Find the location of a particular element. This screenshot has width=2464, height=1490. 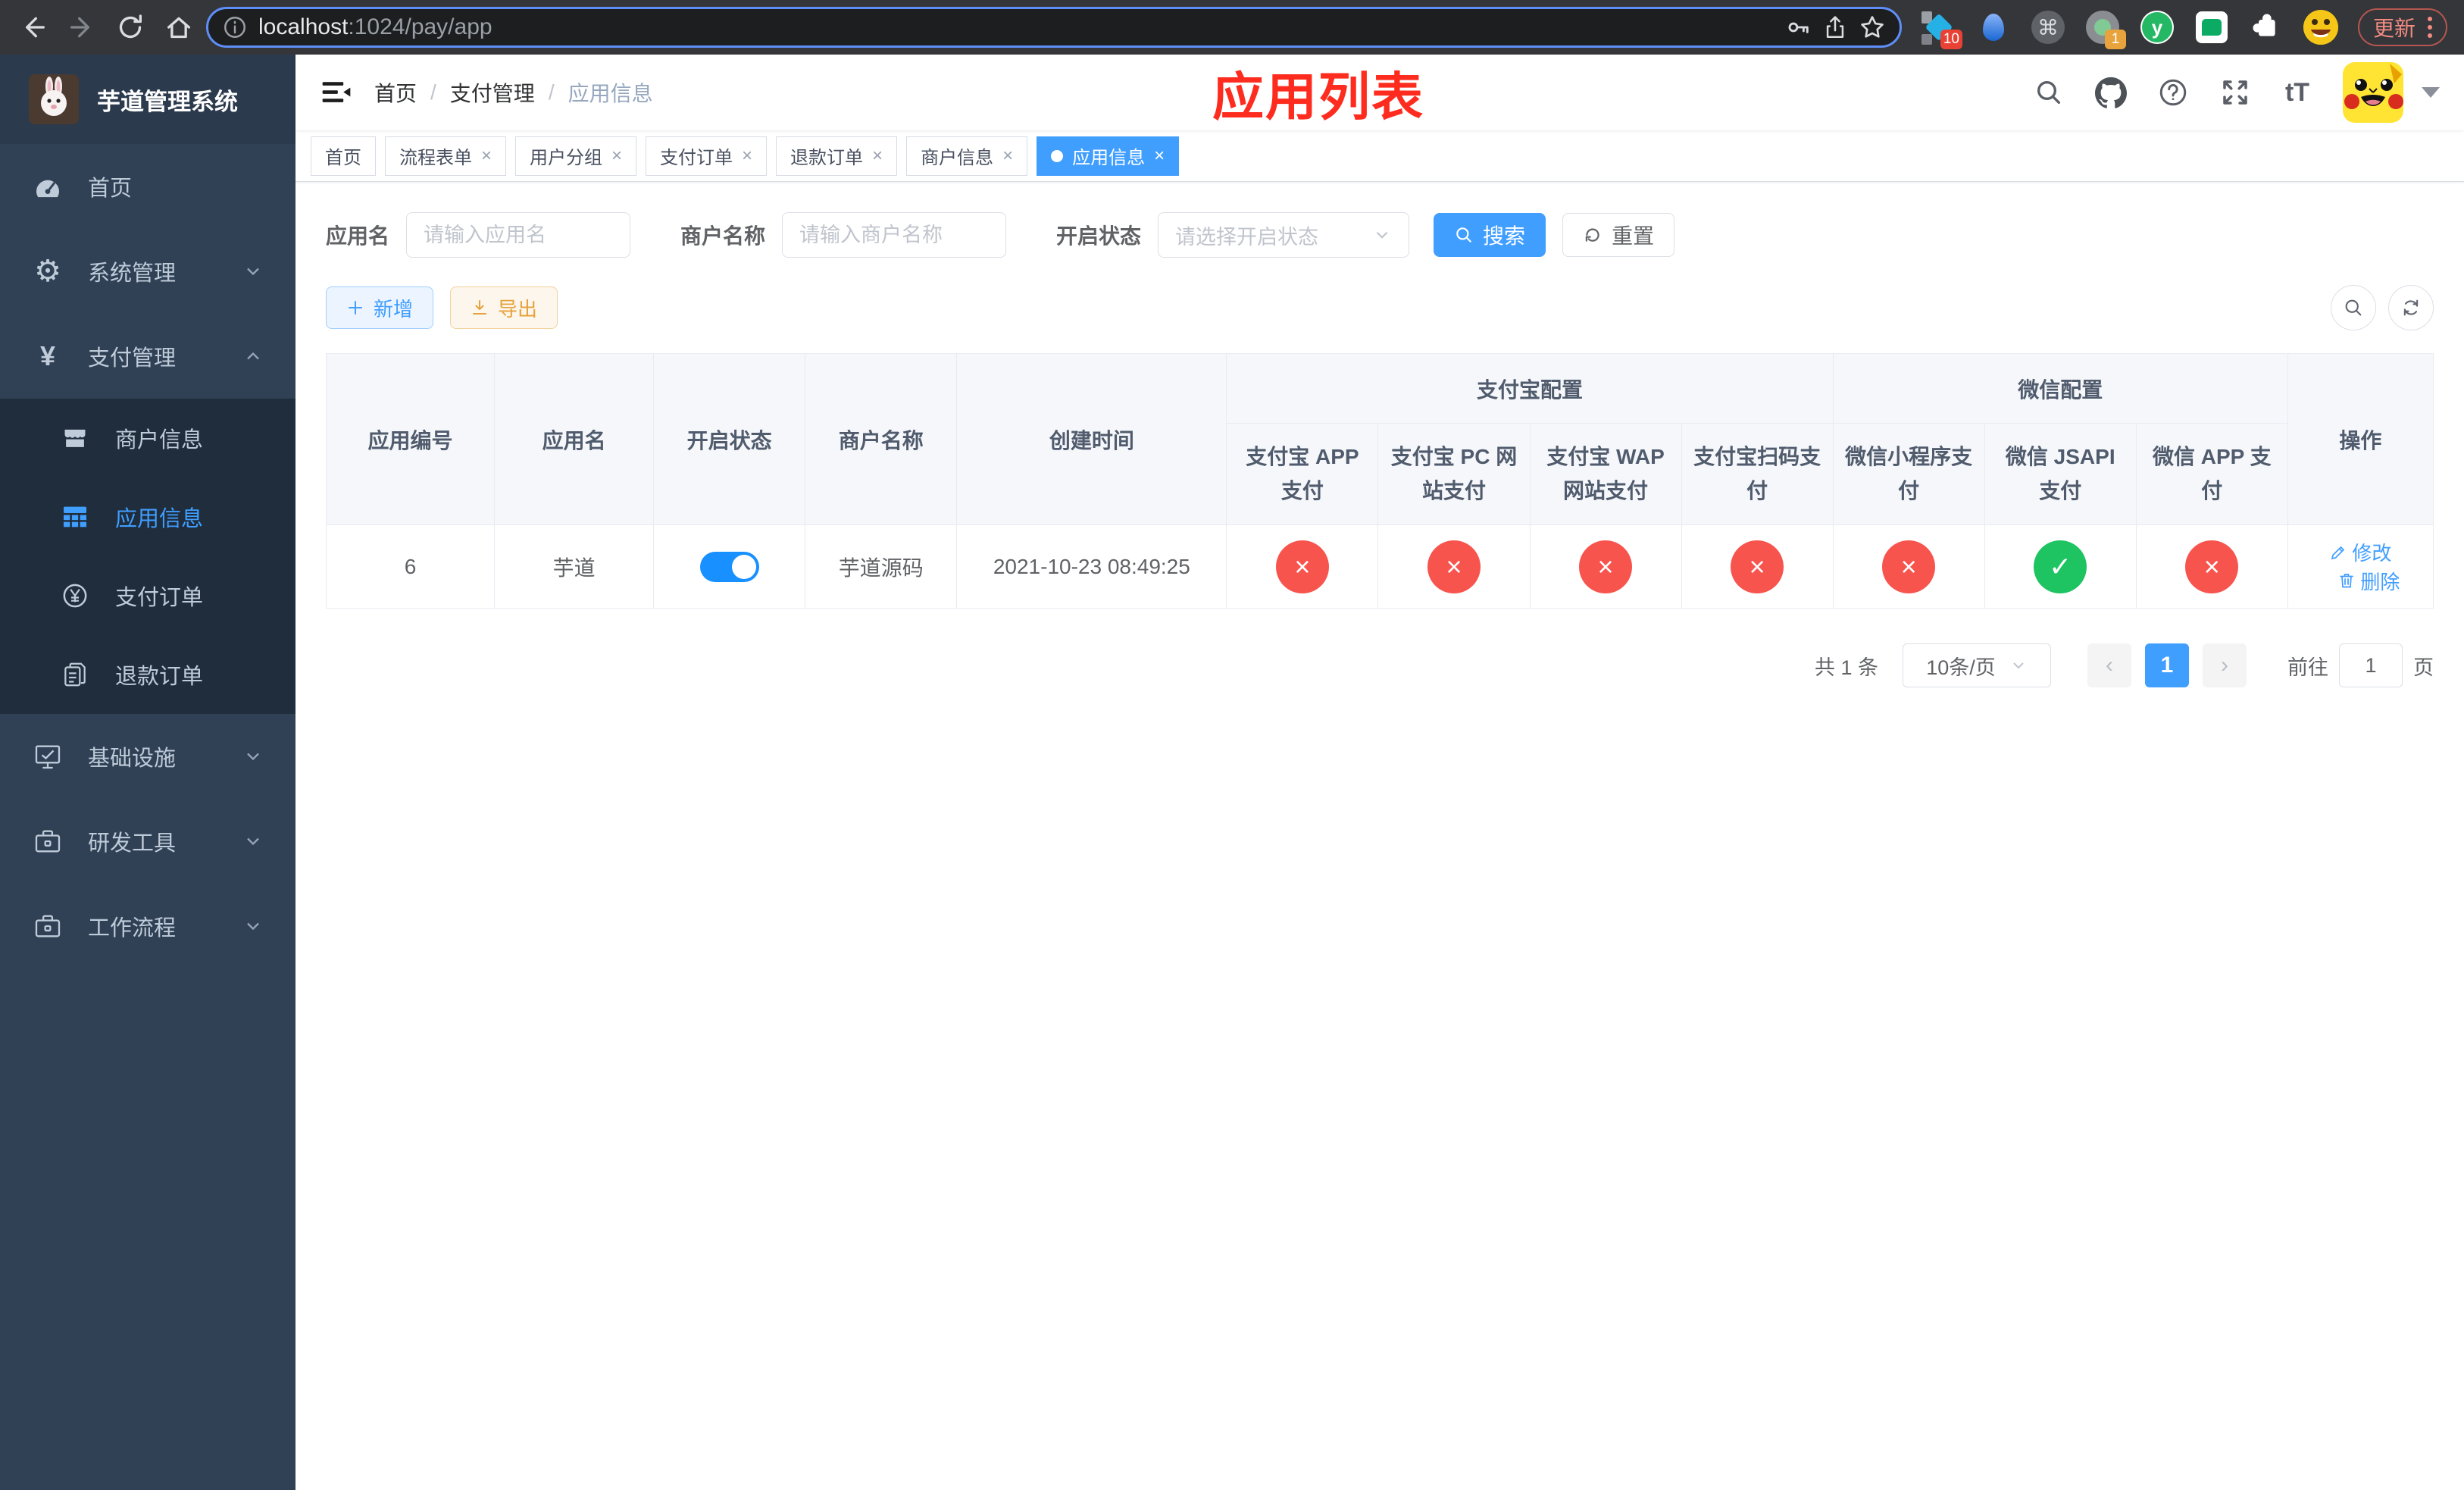

next-page-button: › is located at coordinates (2225, 665).